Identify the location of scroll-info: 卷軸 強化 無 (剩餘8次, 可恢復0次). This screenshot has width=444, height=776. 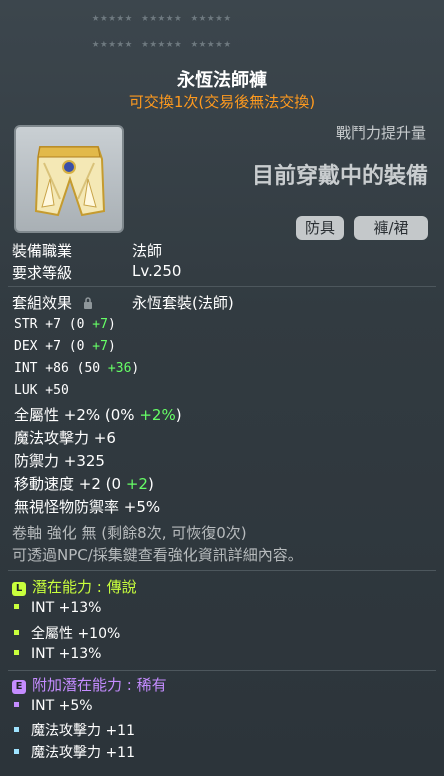
(129, 533).